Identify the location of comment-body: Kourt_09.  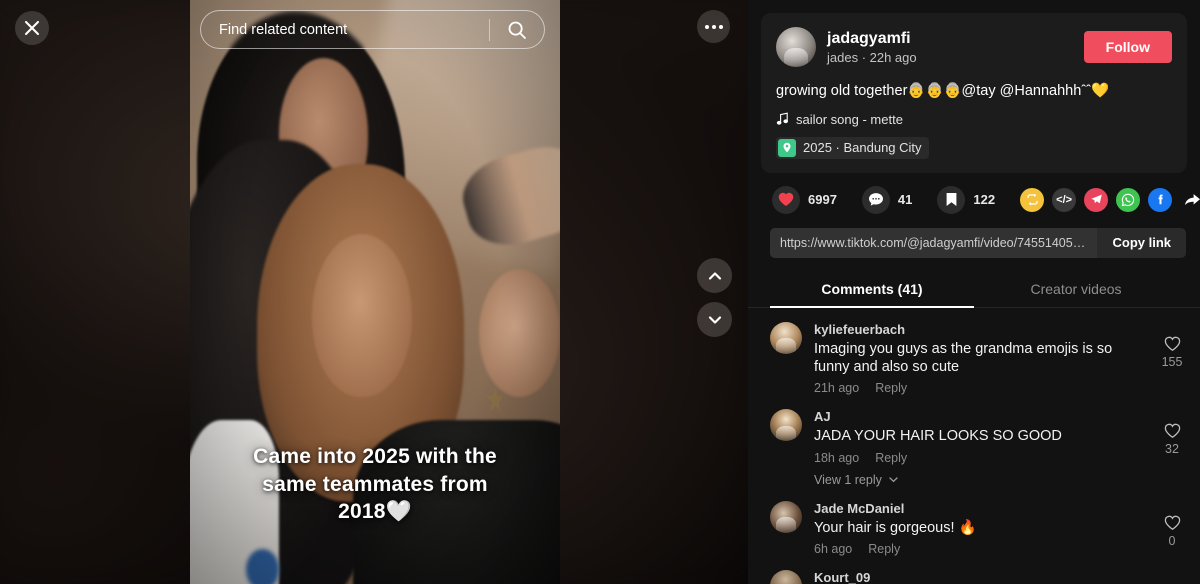
(985, 577).